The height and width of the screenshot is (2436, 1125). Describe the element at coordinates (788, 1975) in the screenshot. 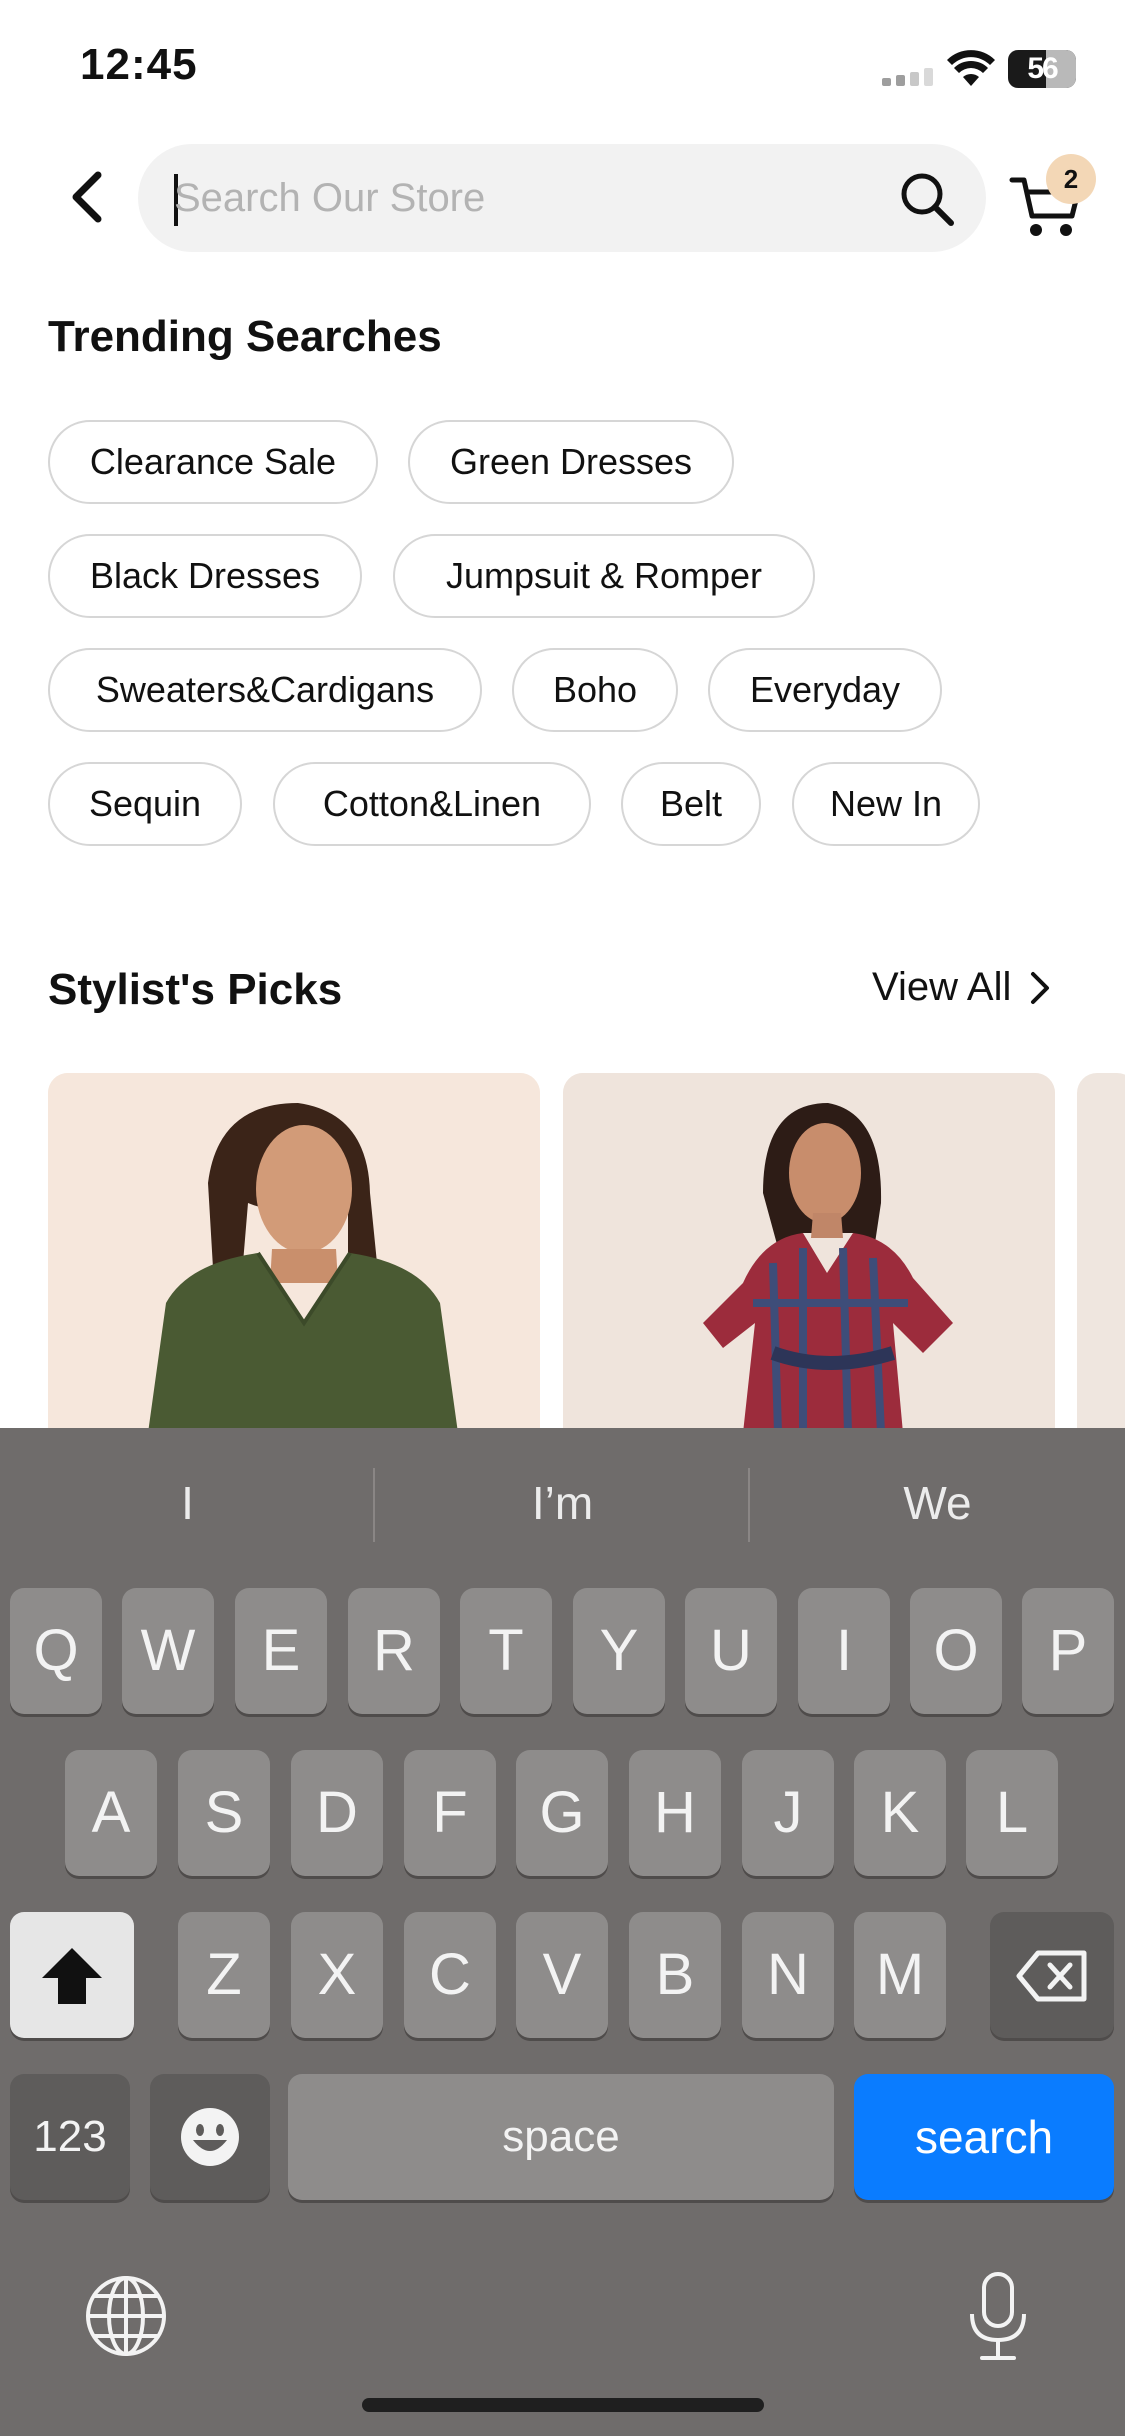

I see `key-n: N` at that location.